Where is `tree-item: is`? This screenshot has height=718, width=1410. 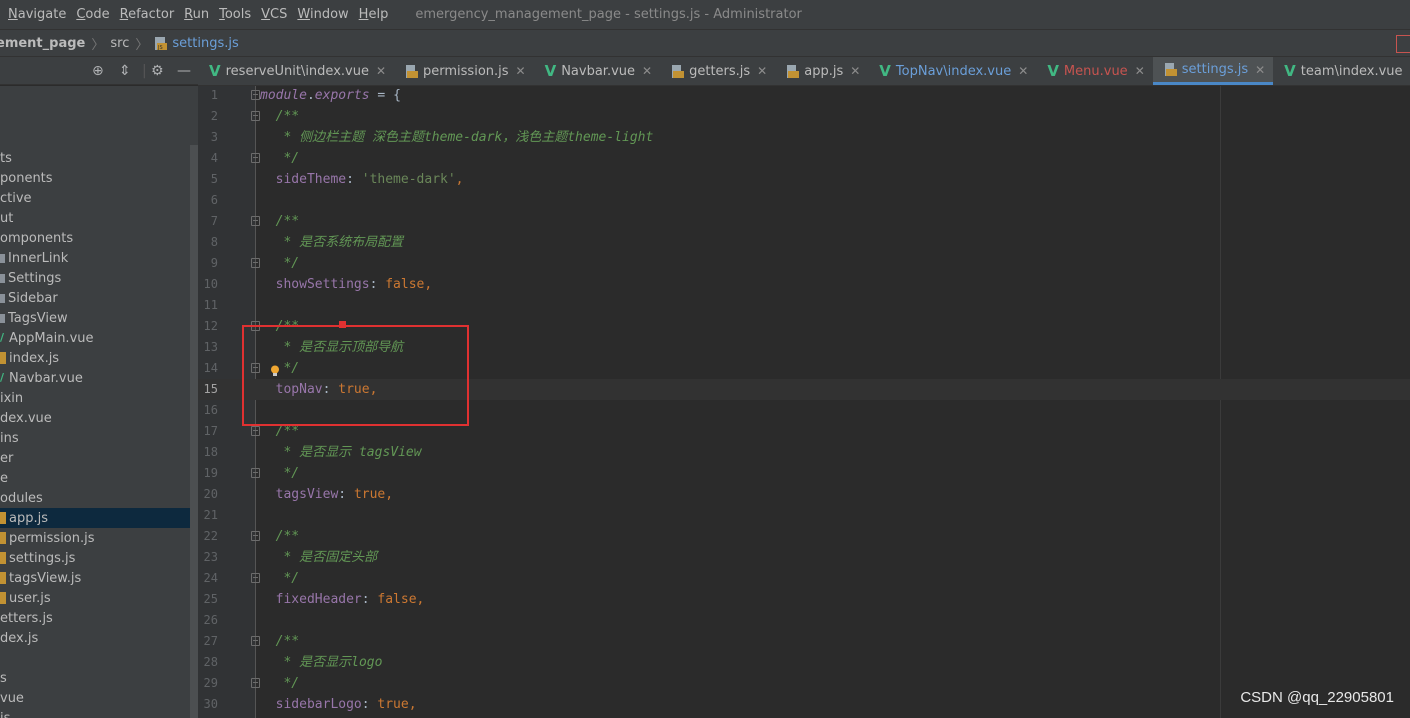
tree-item: is is located at coordinates (95, 713).